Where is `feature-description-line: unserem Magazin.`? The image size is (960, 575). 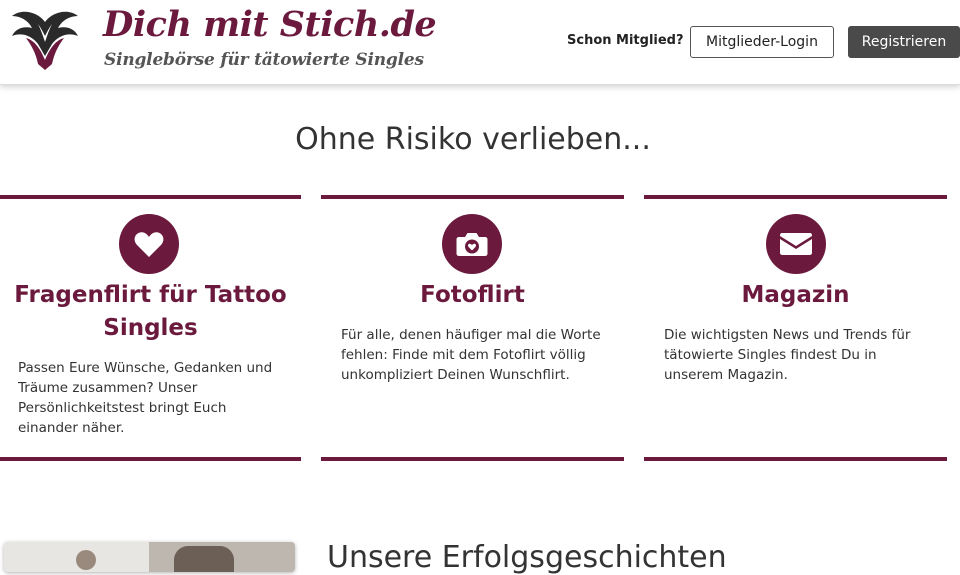
feature-description-line: unserem Magazin. is located at coordinates (726, 375).